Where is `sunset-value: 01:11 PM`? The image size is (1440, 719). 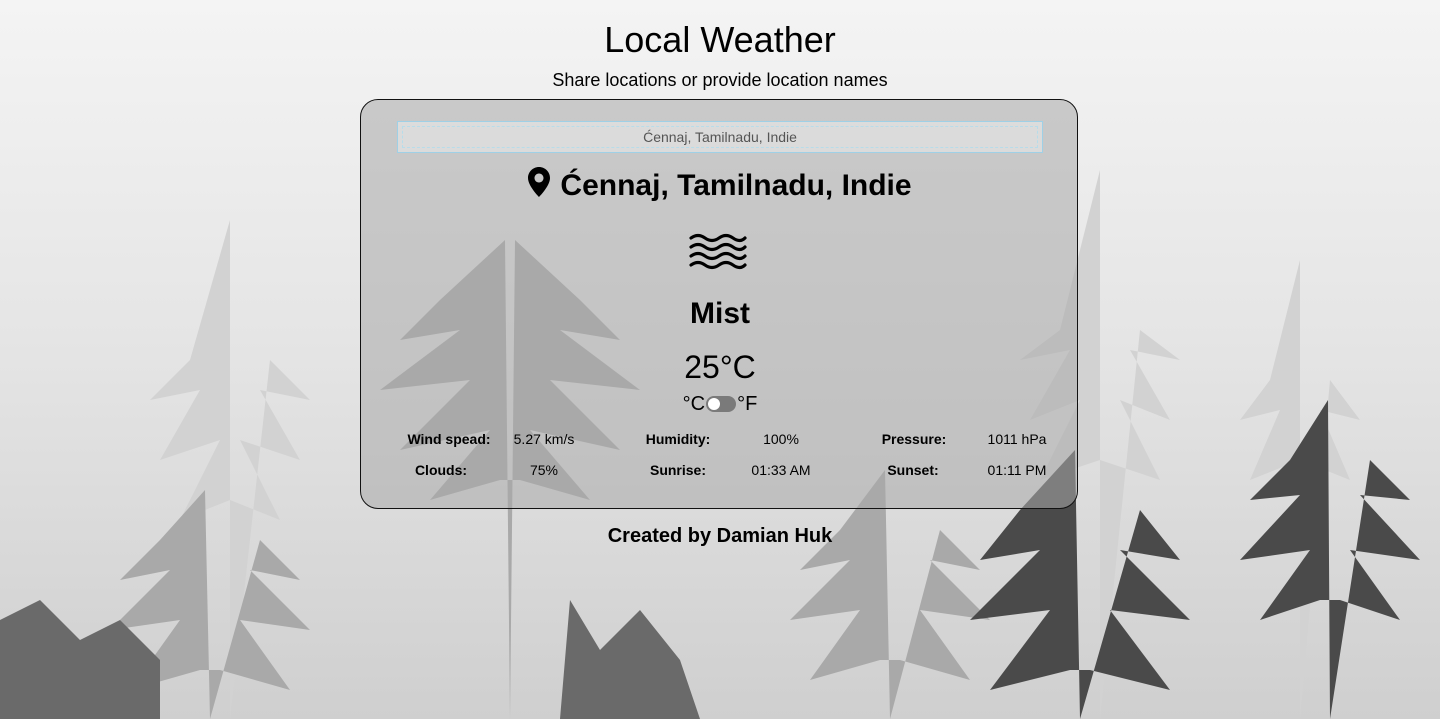
sunset-value: 01:11 PM is located at coordinates (1017, 470).